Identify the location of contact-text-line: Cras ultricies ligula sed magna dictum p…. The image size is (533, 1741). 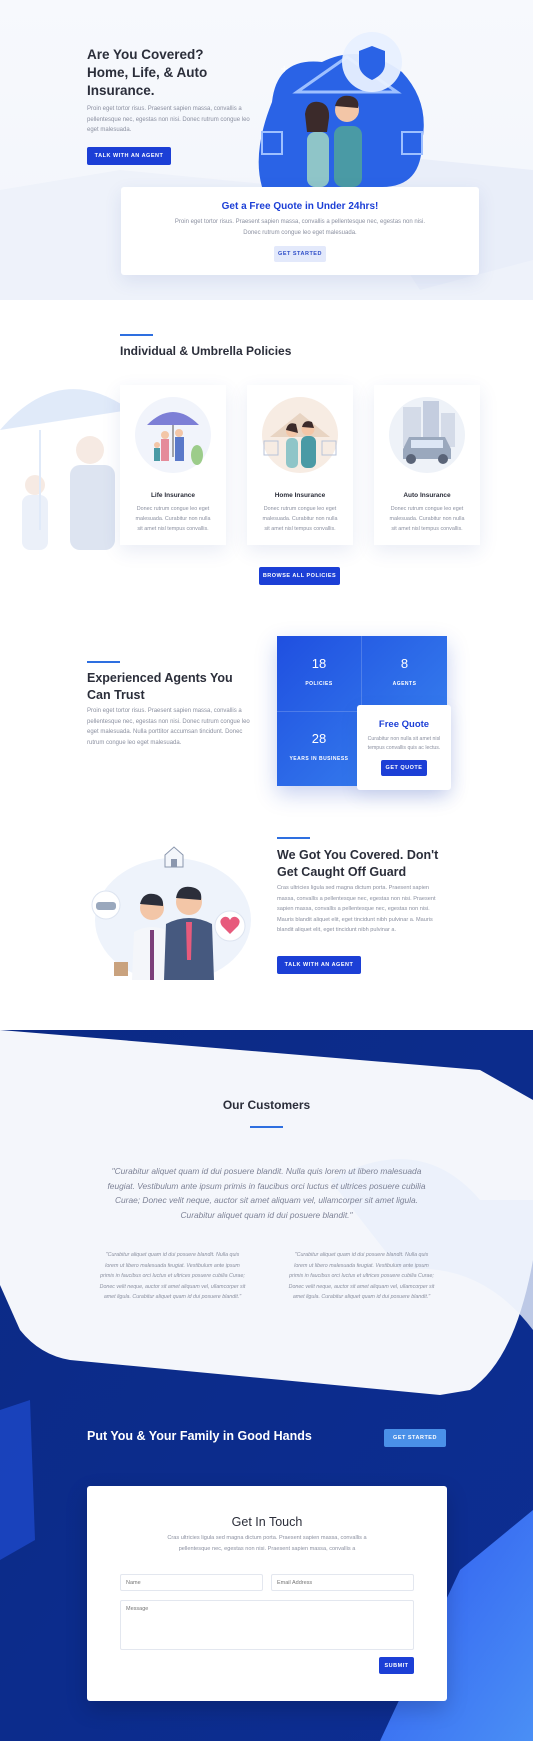
(267, 1538).